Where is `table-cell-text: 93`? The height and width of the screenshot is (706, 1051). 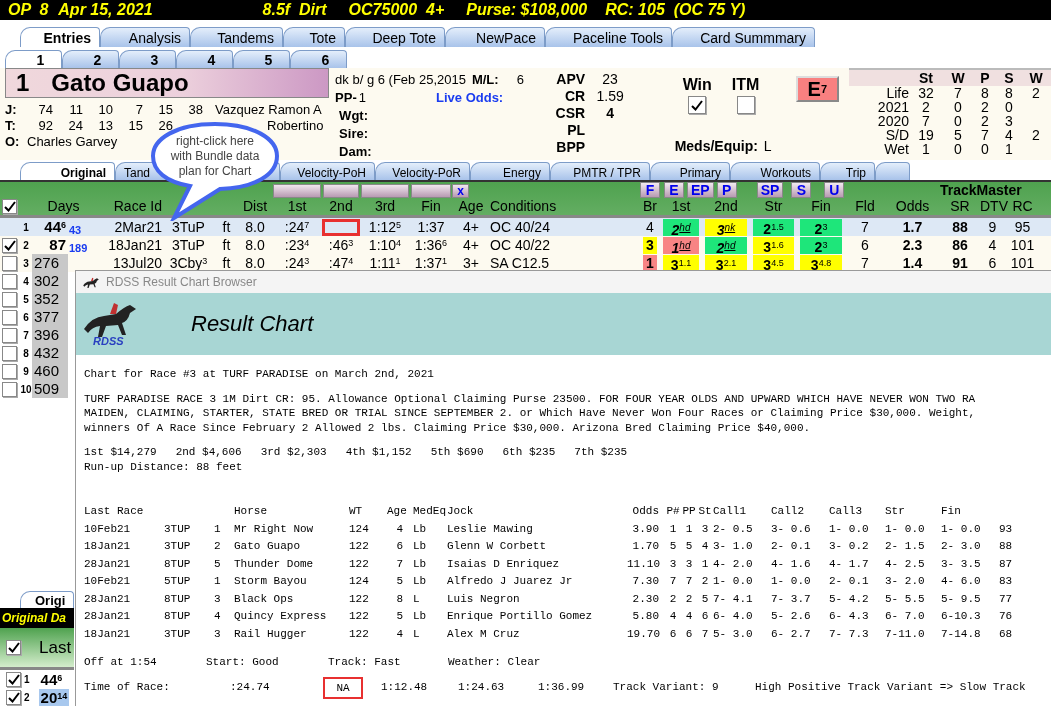
table-cell-text: 93 is located at coordinates (1006, 528).